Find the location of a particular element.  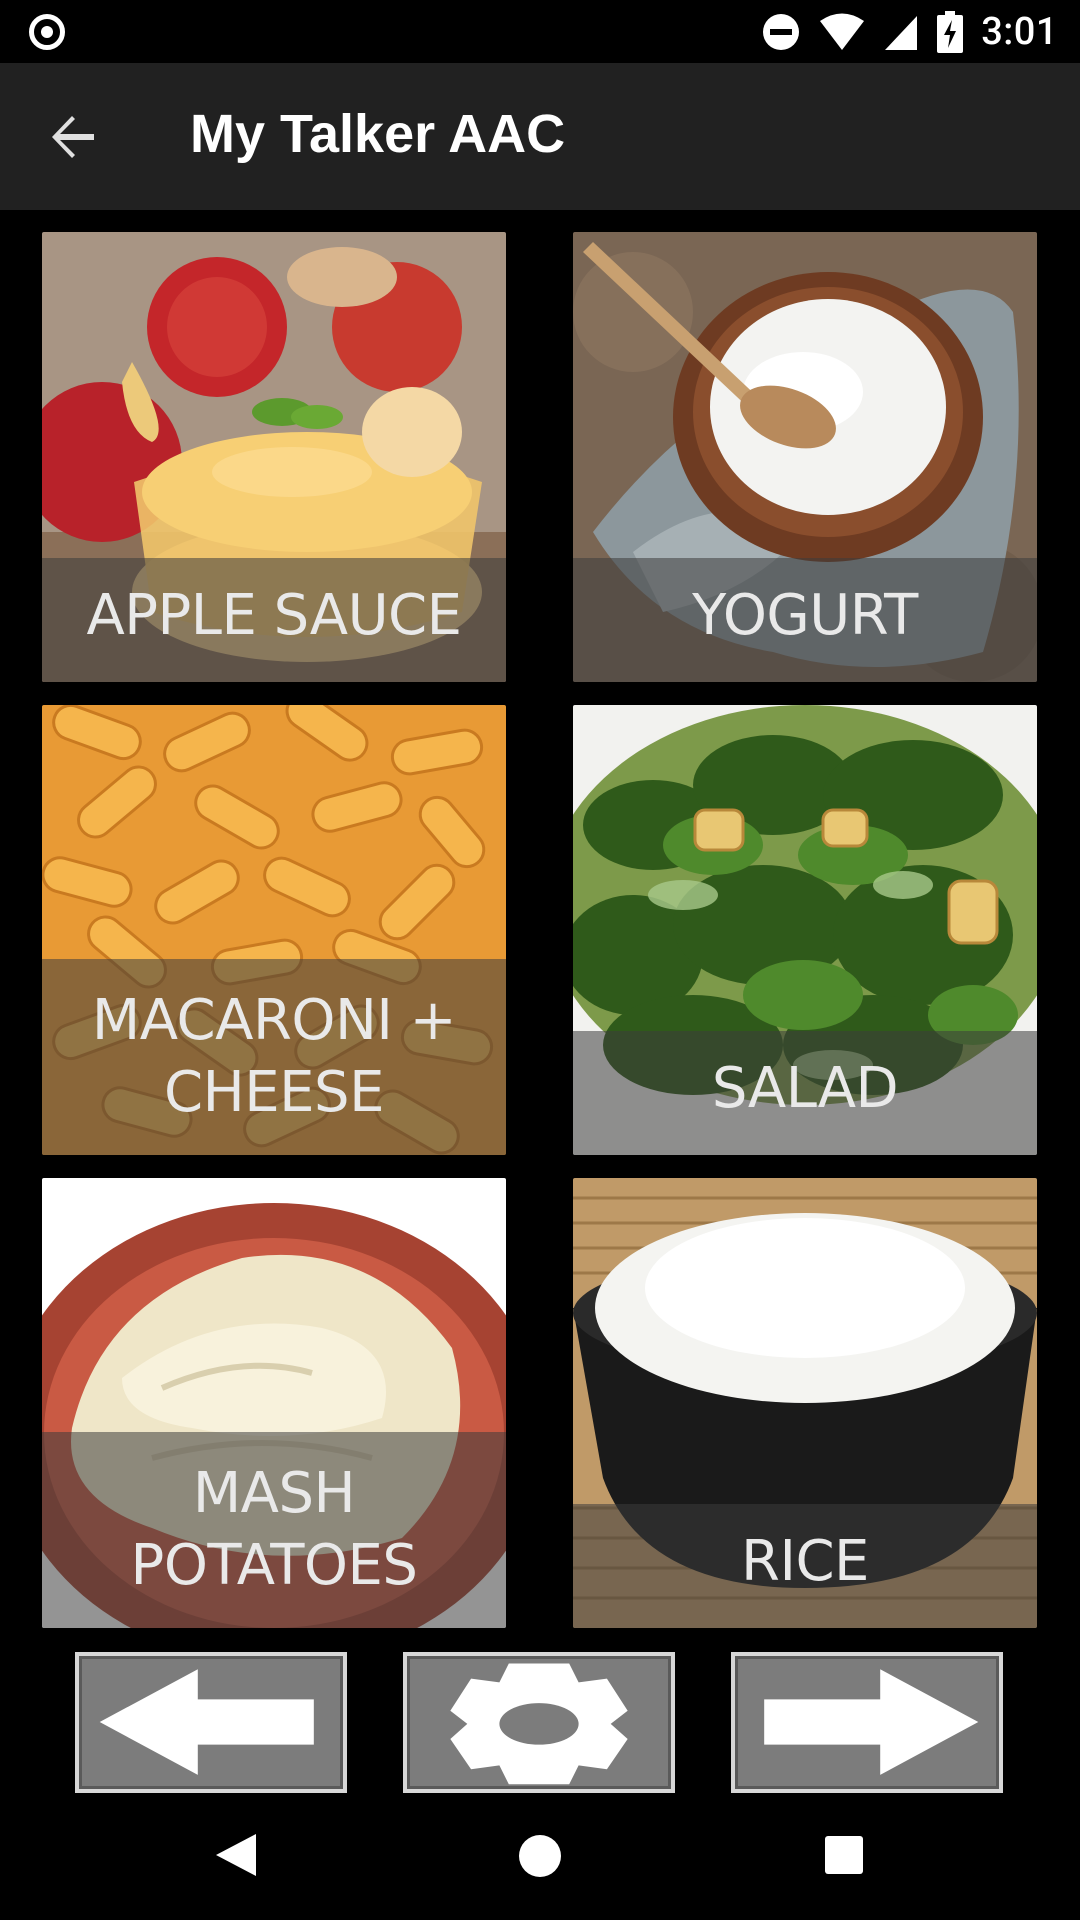

status-bar: 3:01 is located at coordinates (540, 31).